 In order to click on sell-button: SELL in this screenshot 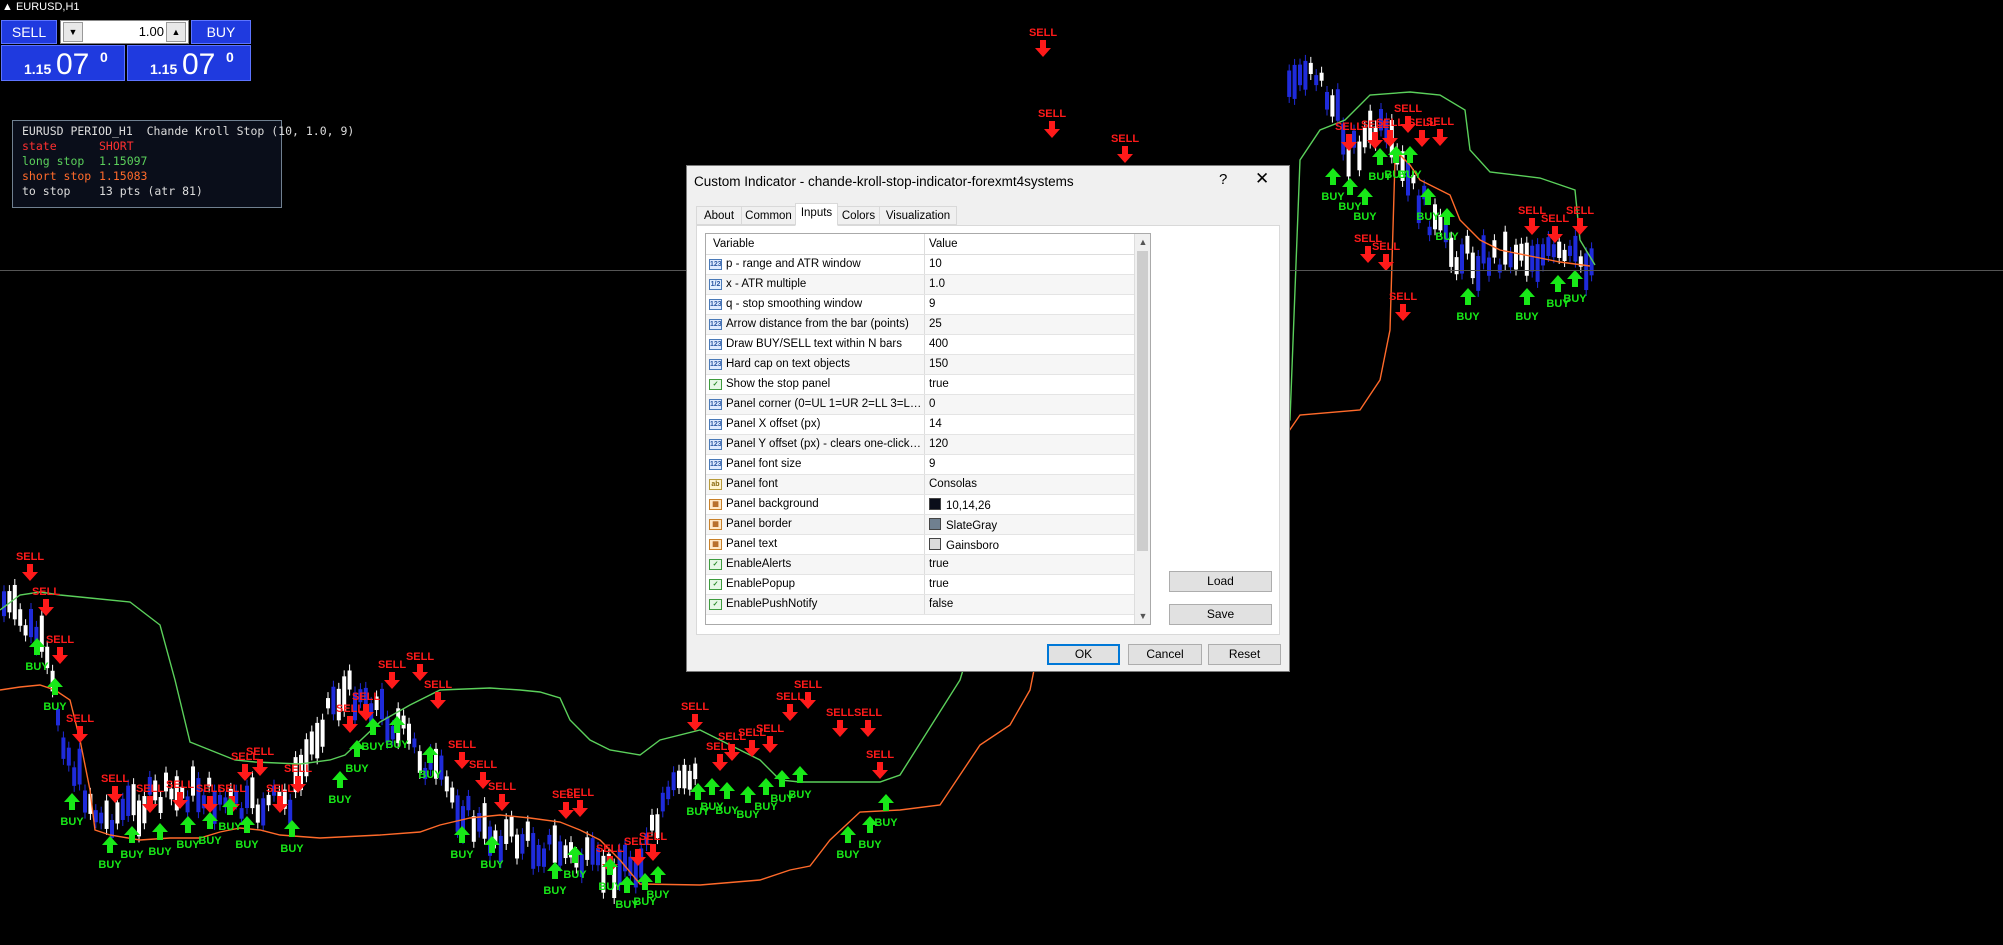, I will do `click(29, 32)`.